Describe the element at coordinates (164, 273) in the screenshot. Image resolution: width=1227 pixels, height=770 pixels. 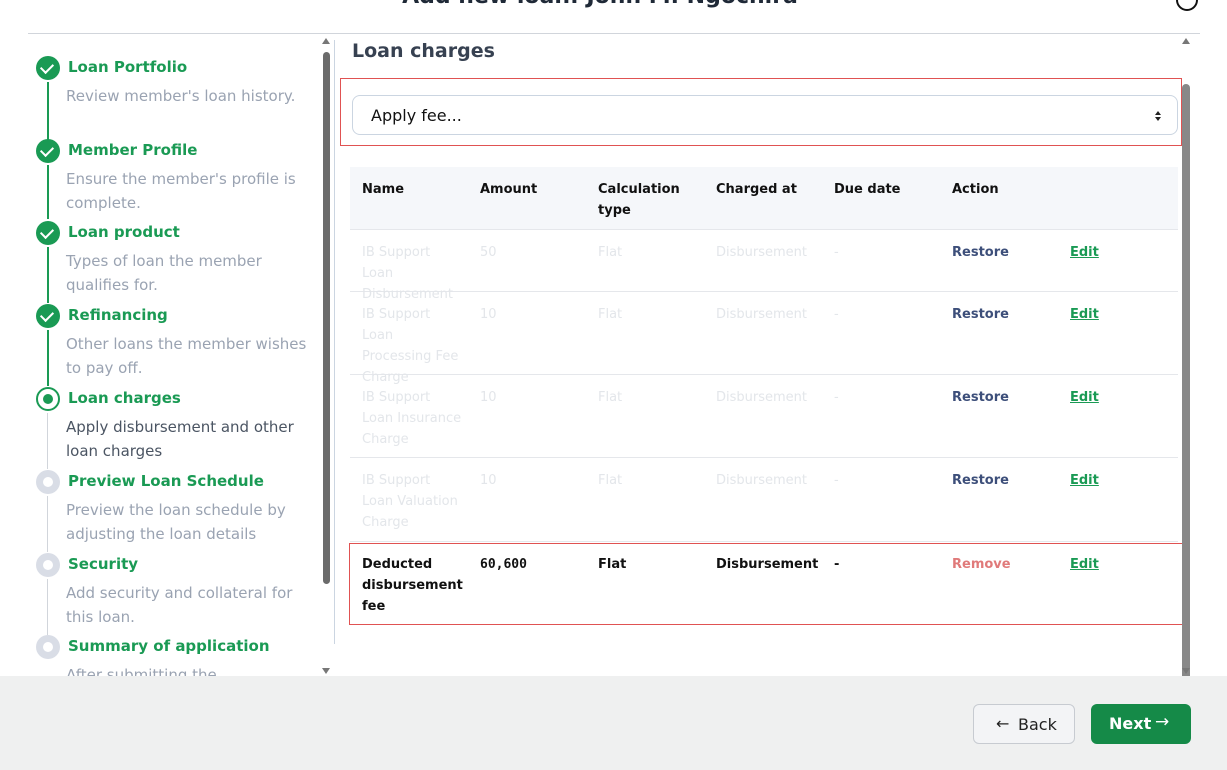
I see `step-description: Types of loan the member qualifies for.` at that location.